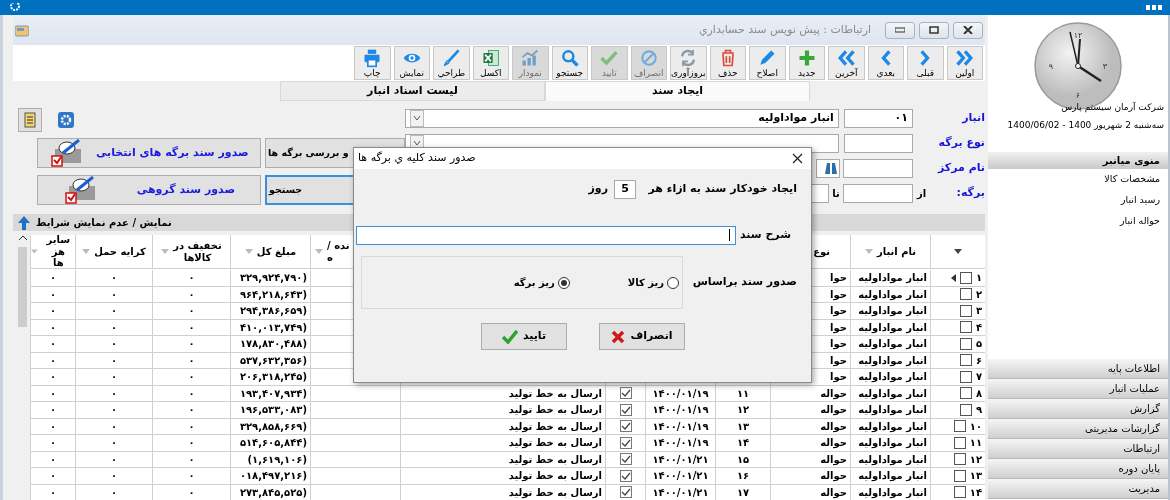  I want to click on toolbar-button: حذف, so click(727, 63).